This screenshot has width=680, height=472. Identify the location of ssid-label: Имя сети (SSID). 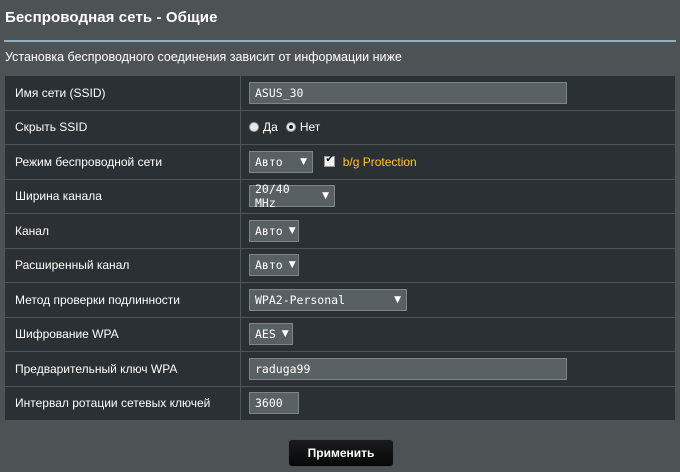
(122, 93).